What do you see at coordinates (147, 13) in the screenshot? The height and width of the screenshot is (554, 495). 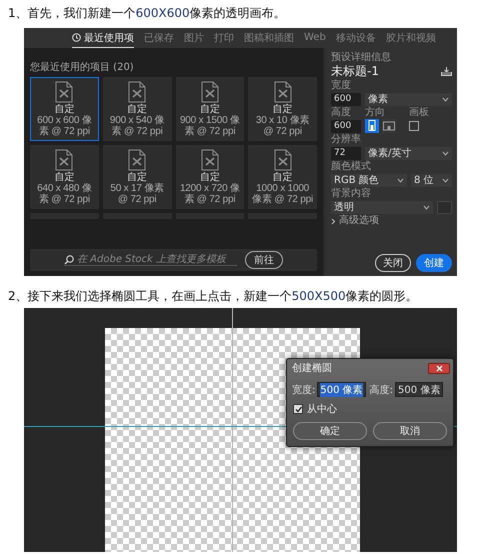 I see `step-caption: 1、首先，我们新建一个600X600像素的透明画布。` at bounding box center [147, 13].